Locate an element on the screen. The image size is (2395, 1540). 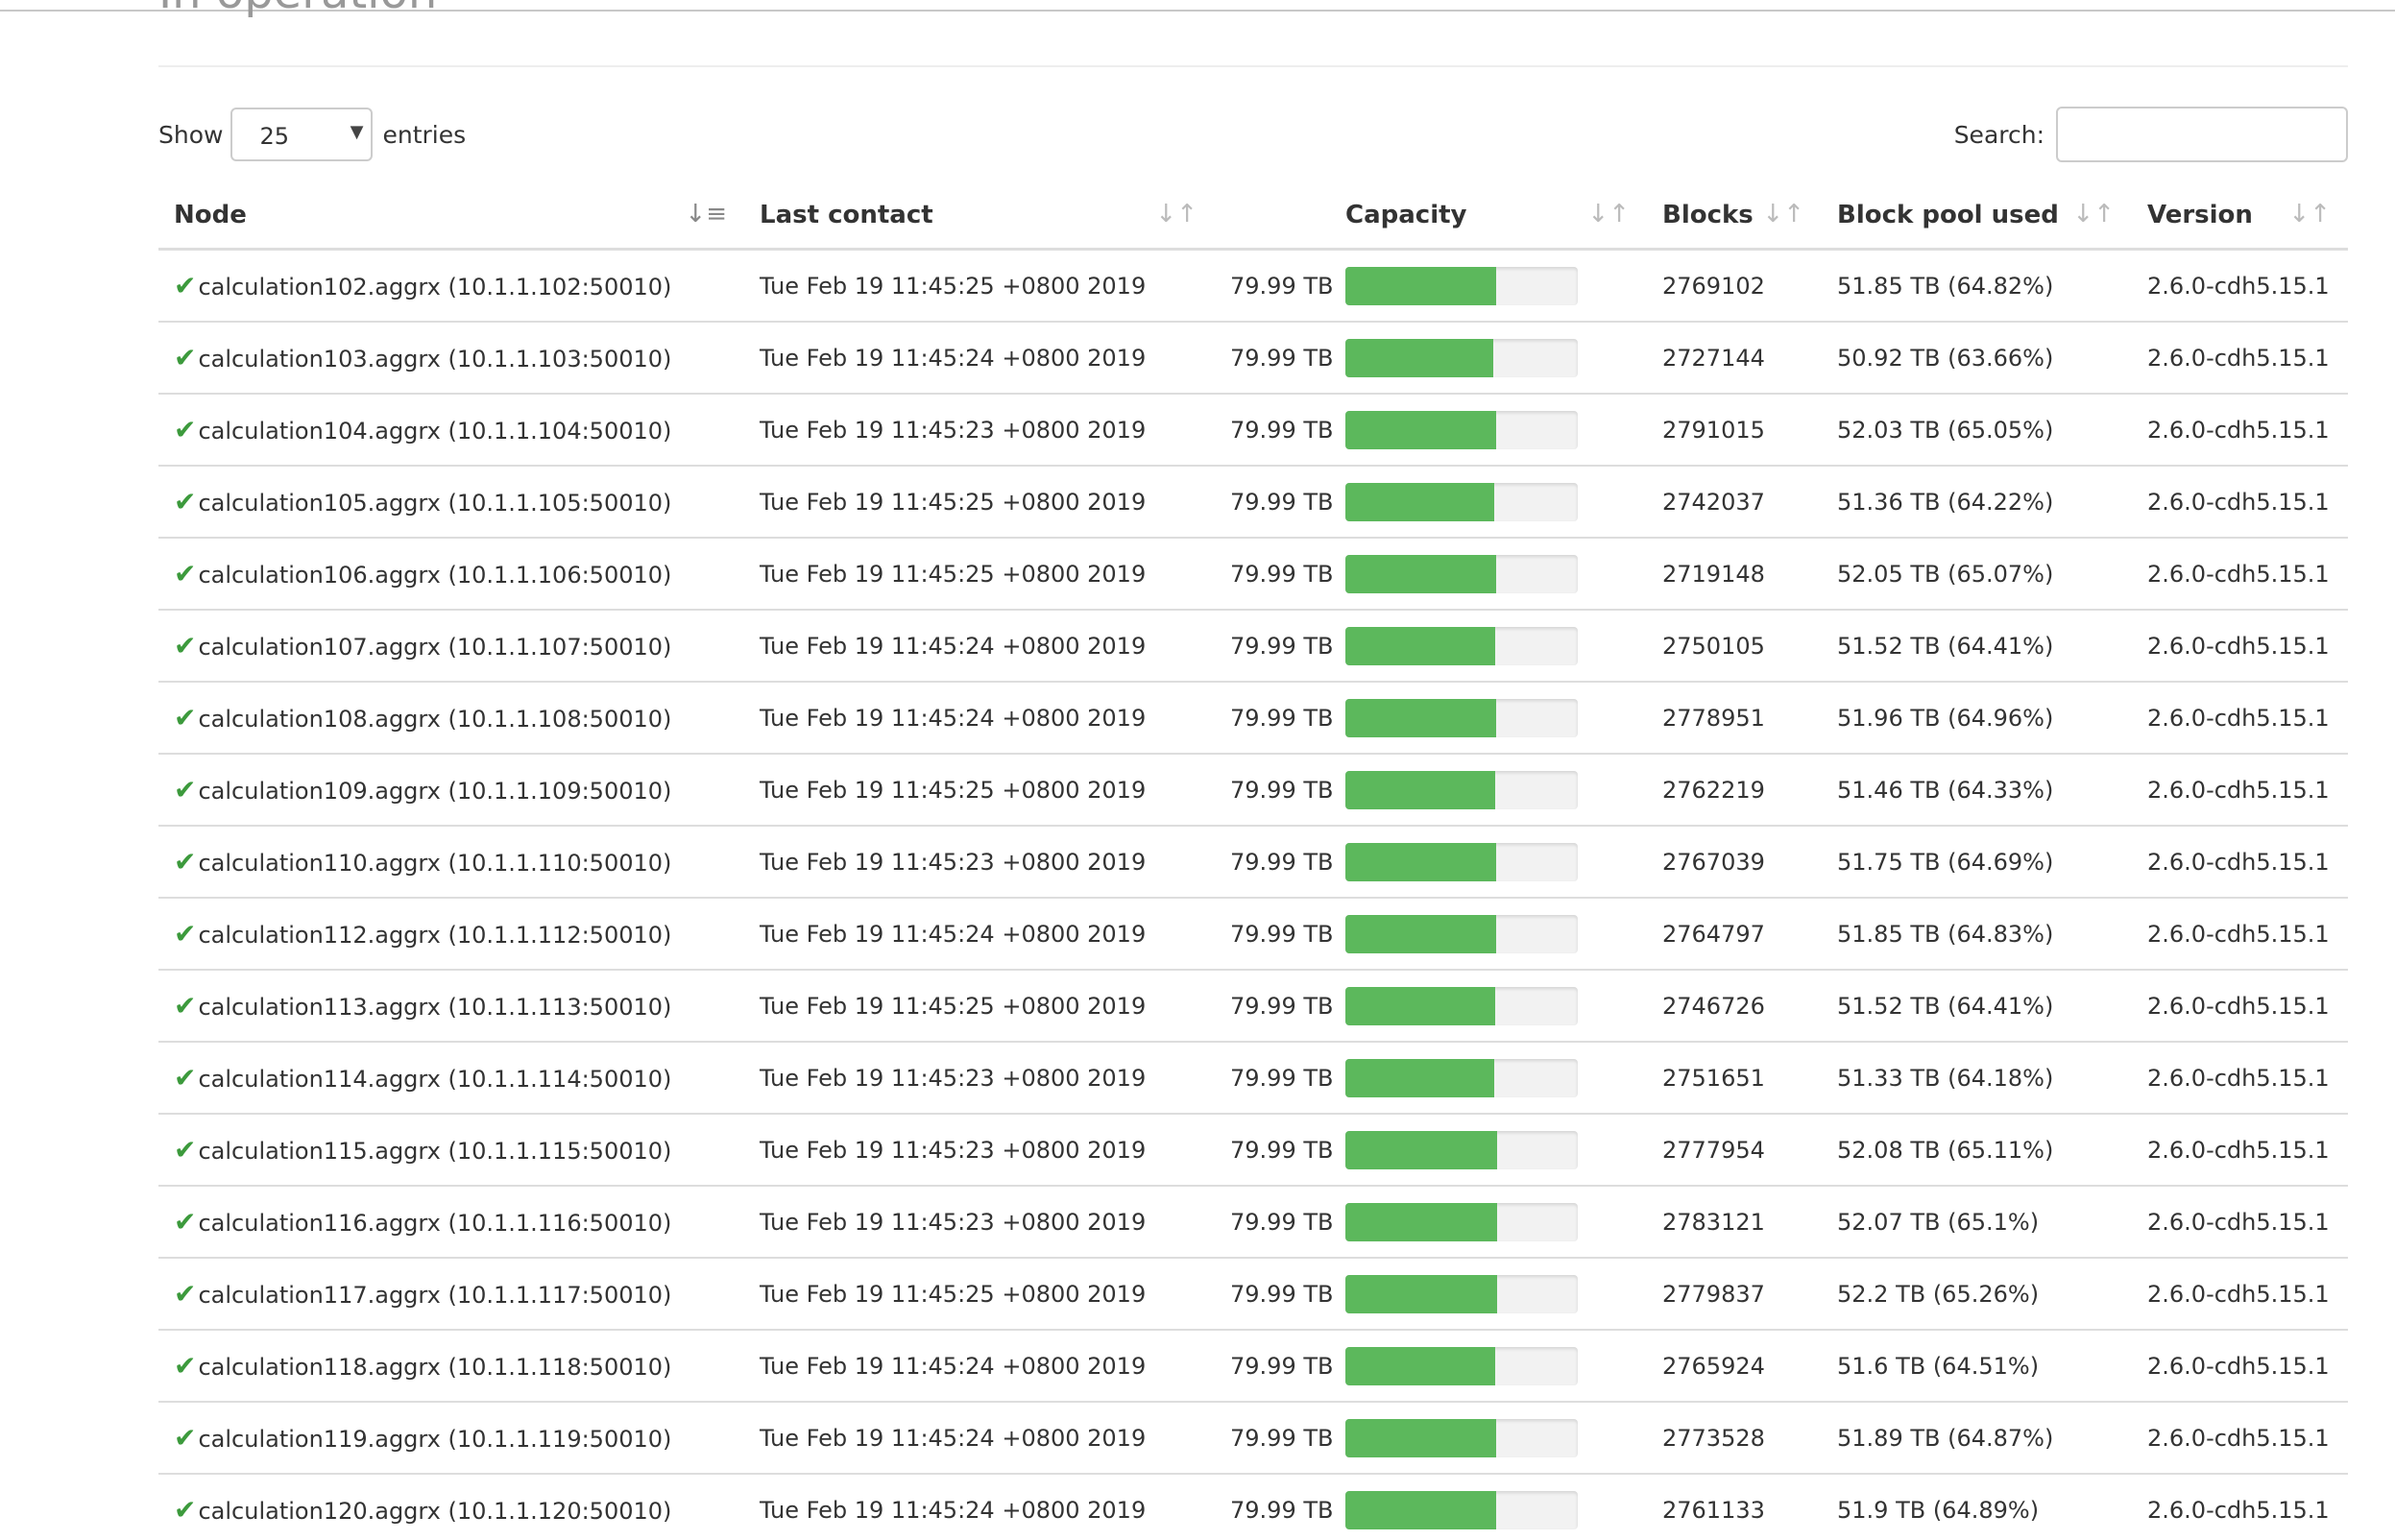
block-pool-used-cell: 51.52 TB (64.41%) is located at coordinates (1977, 1006).